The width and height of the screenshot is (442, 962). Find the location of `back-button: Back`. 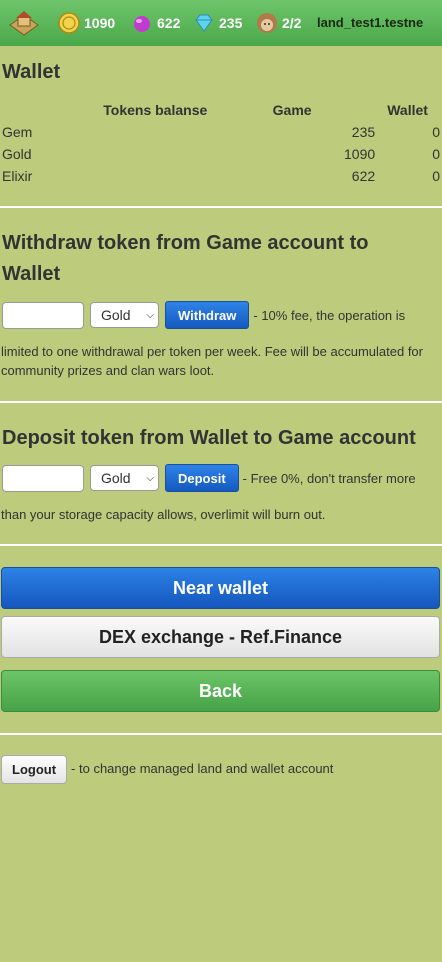

back-button: Back is located at coordinates (220, 691).